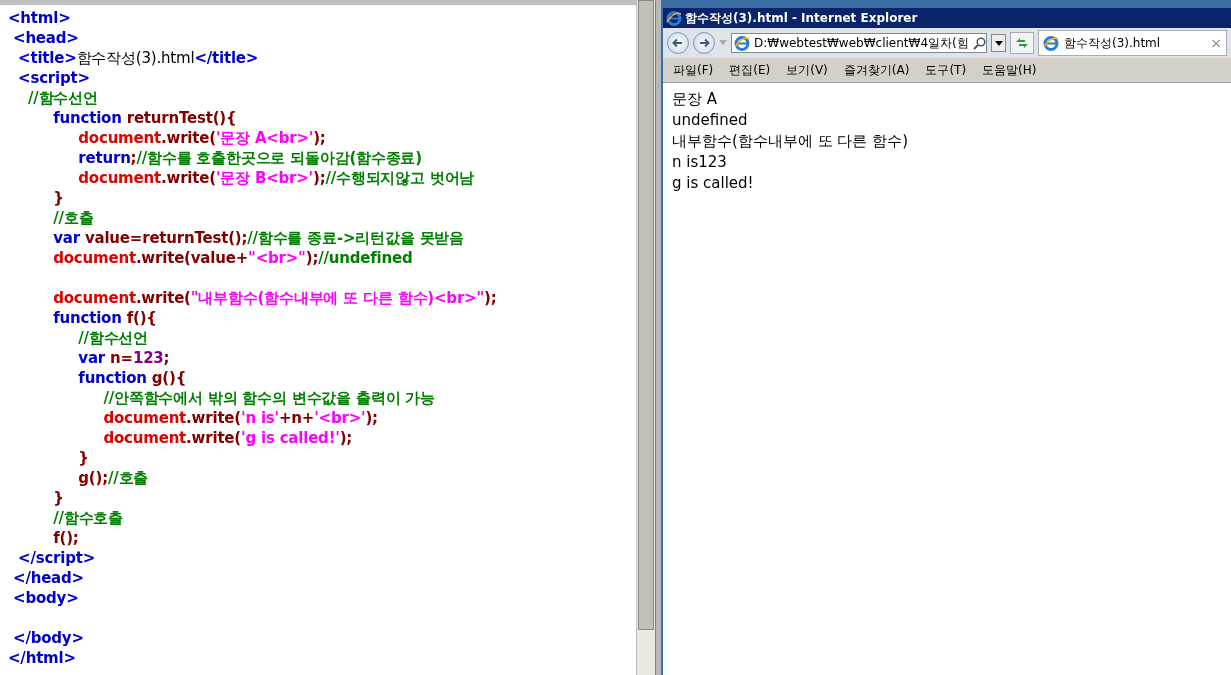  Describe the element at coordinates (276, 178) in the screenshot. I see `code-line: document.write('문장 B<br>');//수행되지않고 벗어남` at that location.